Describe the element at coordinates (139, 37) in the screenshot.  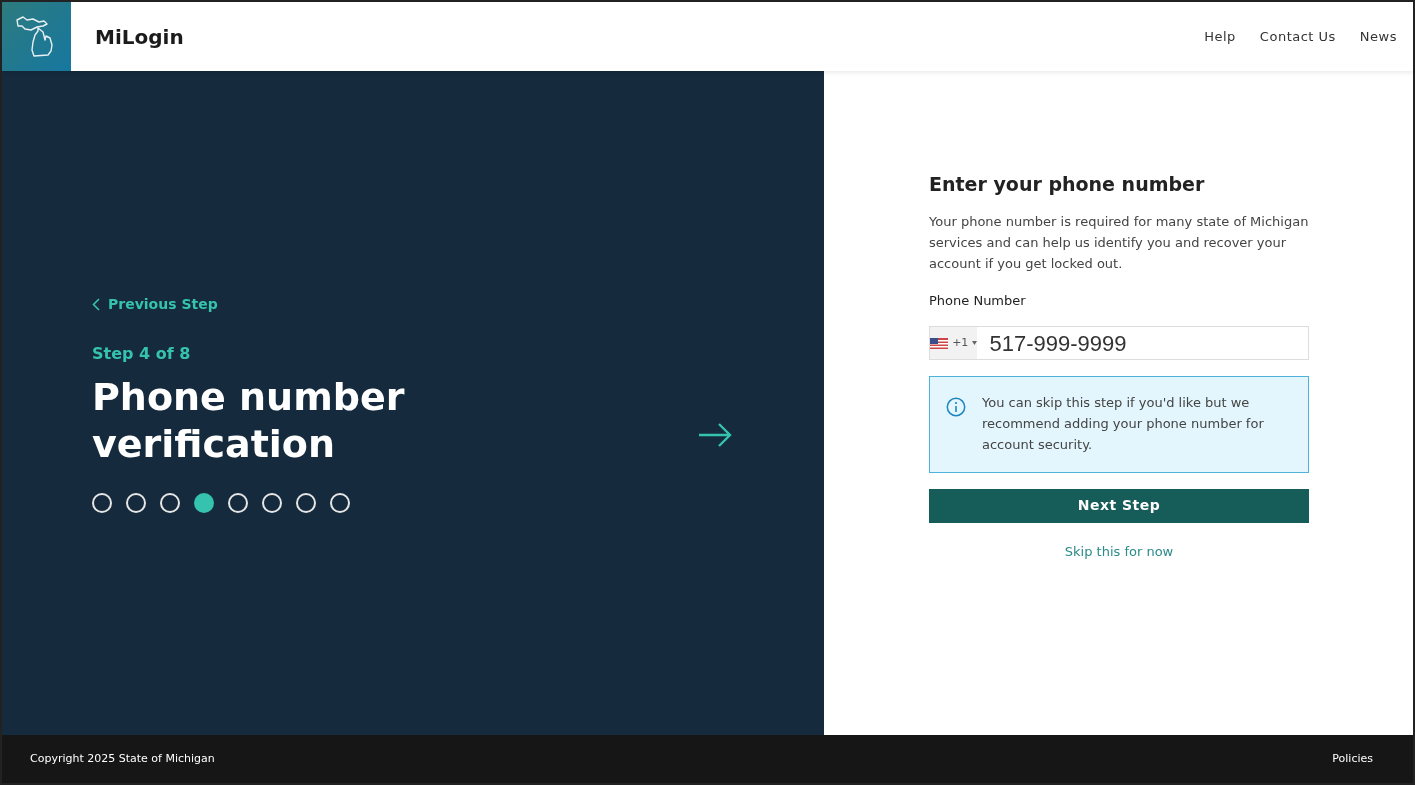
I see `brand-name: MiLogin` at that location.